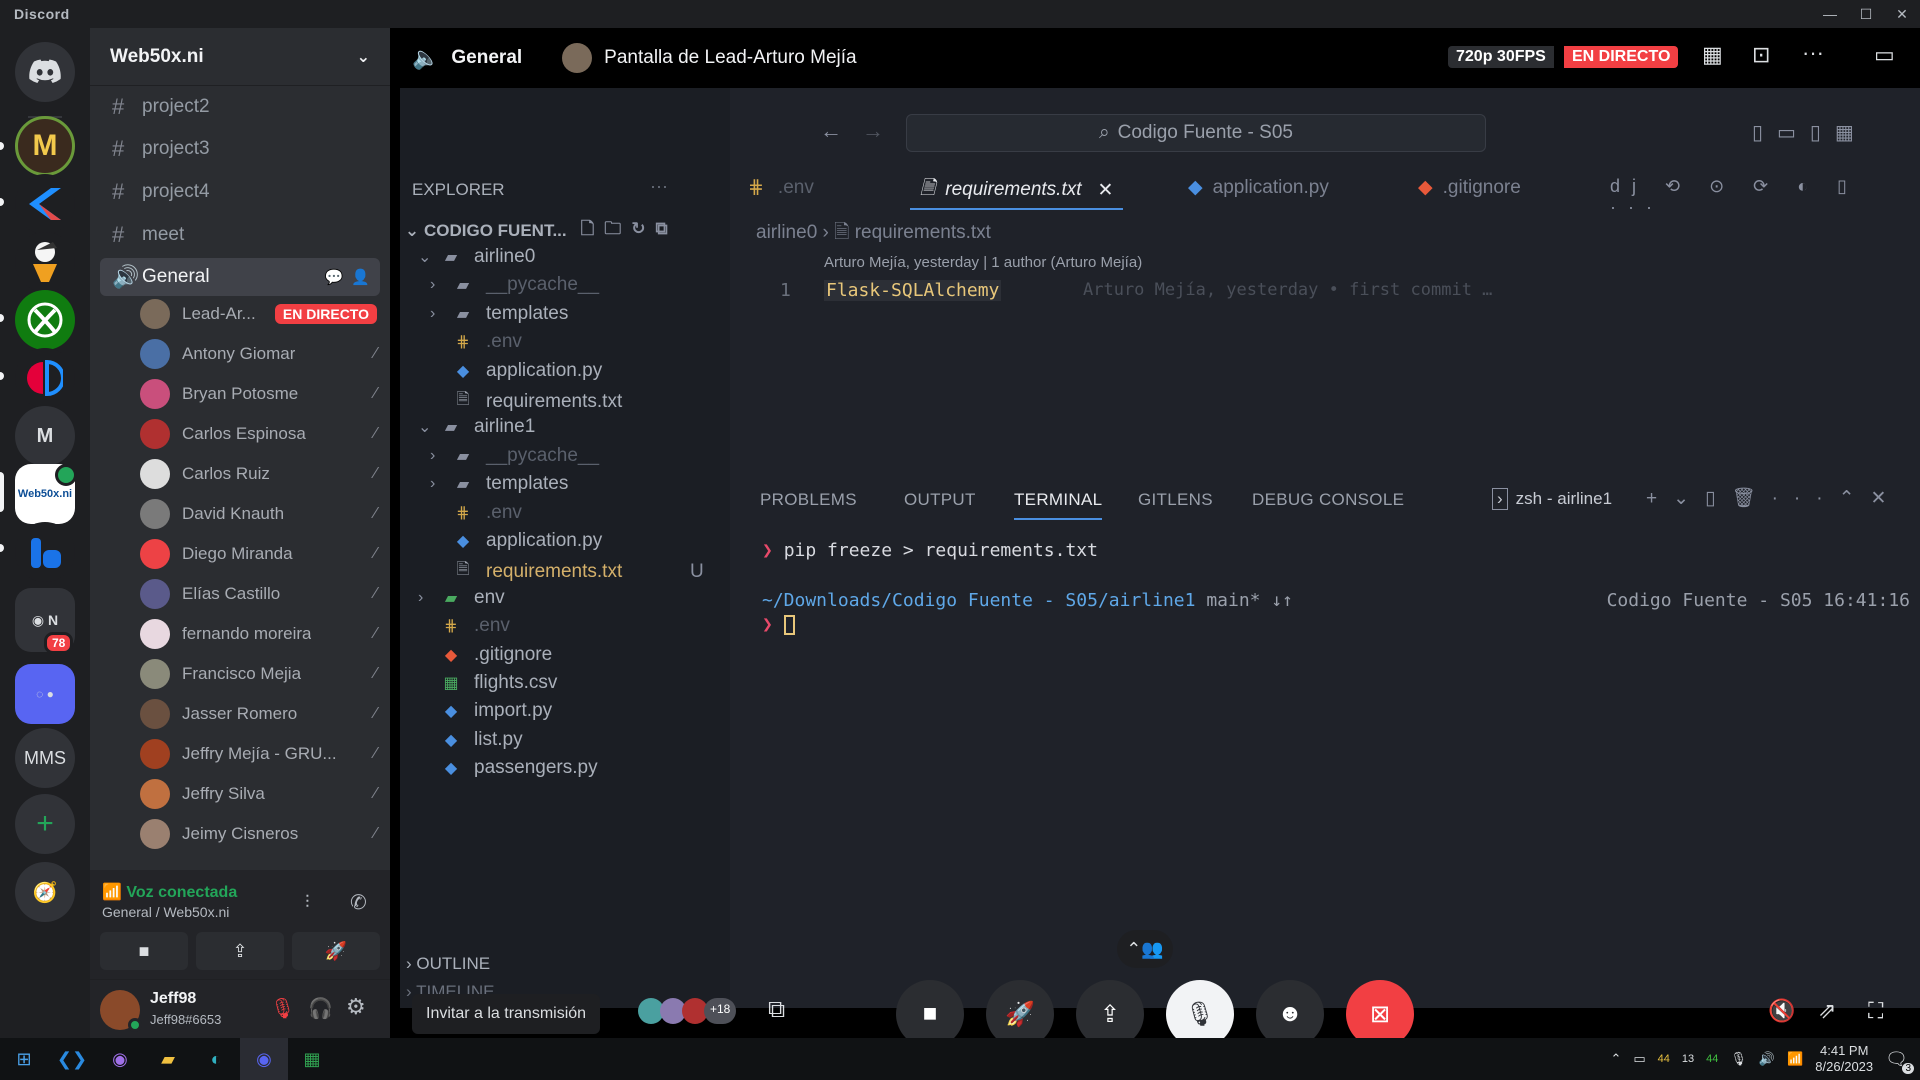 This screenshot has height=1080, width=1920. Describe the element at coordinates (526, 401) in the screenshot. I see `file-tree-item: 🗎 requirements.txt` at that location.